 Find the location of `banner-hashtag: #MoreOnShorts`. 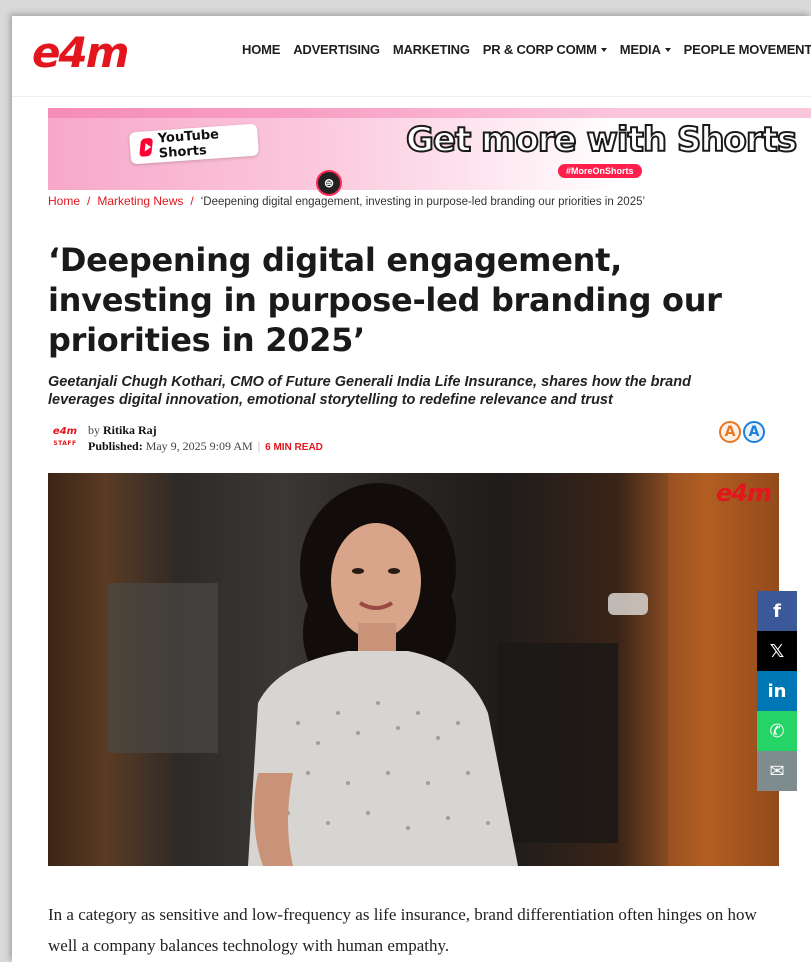

banner-hashtag: #MoreOnShorts is located at coordinates (600, 171).